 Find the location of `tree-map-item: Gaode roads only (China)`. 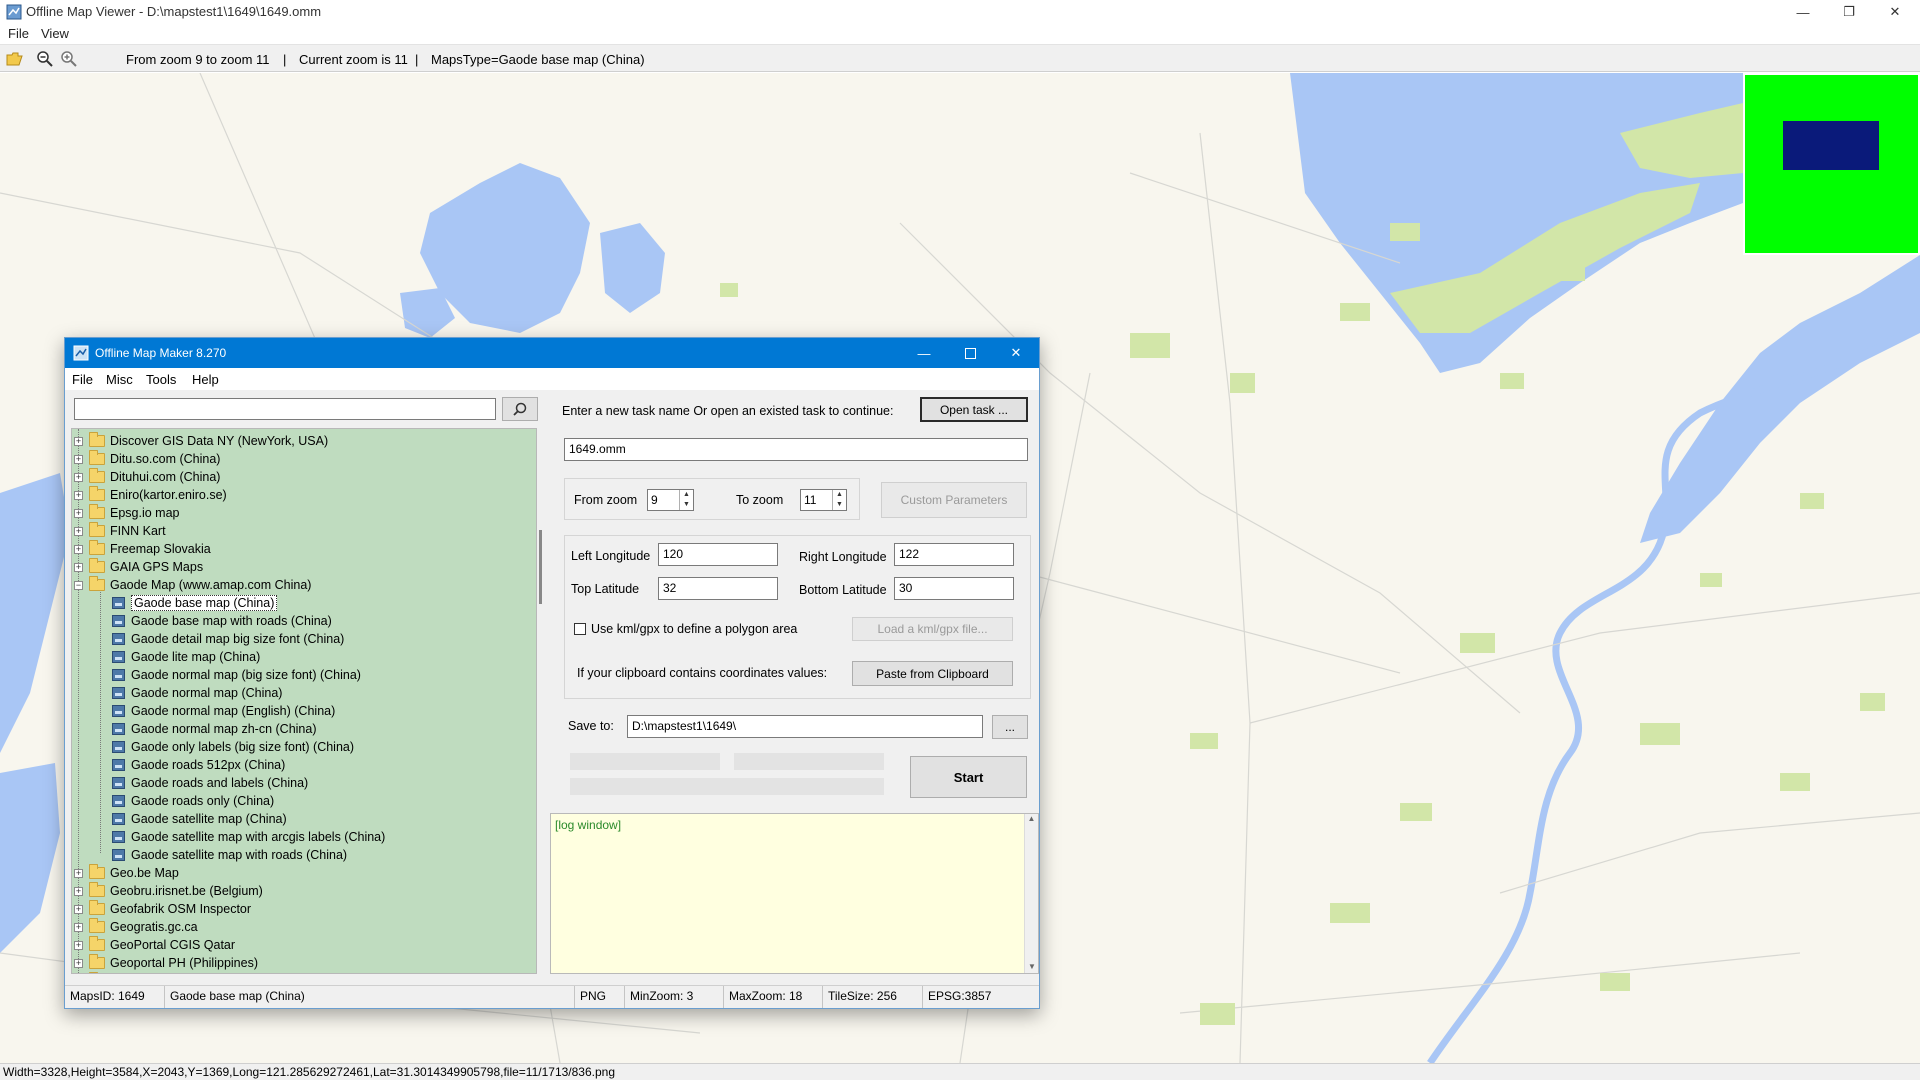

tree-map-item: Gaode roads only (China) is located at coordinates (193, 801).